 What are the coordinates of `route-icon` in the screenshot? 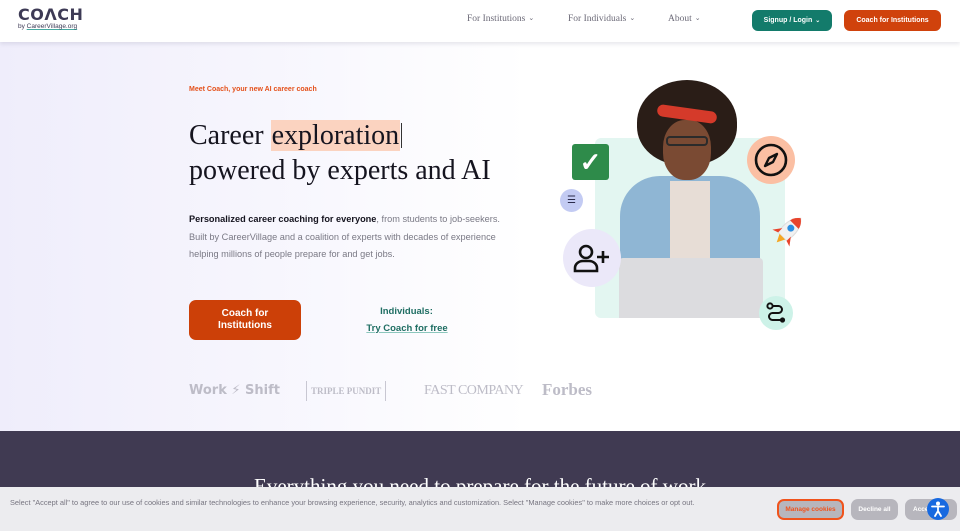 It's located at (776, 313).